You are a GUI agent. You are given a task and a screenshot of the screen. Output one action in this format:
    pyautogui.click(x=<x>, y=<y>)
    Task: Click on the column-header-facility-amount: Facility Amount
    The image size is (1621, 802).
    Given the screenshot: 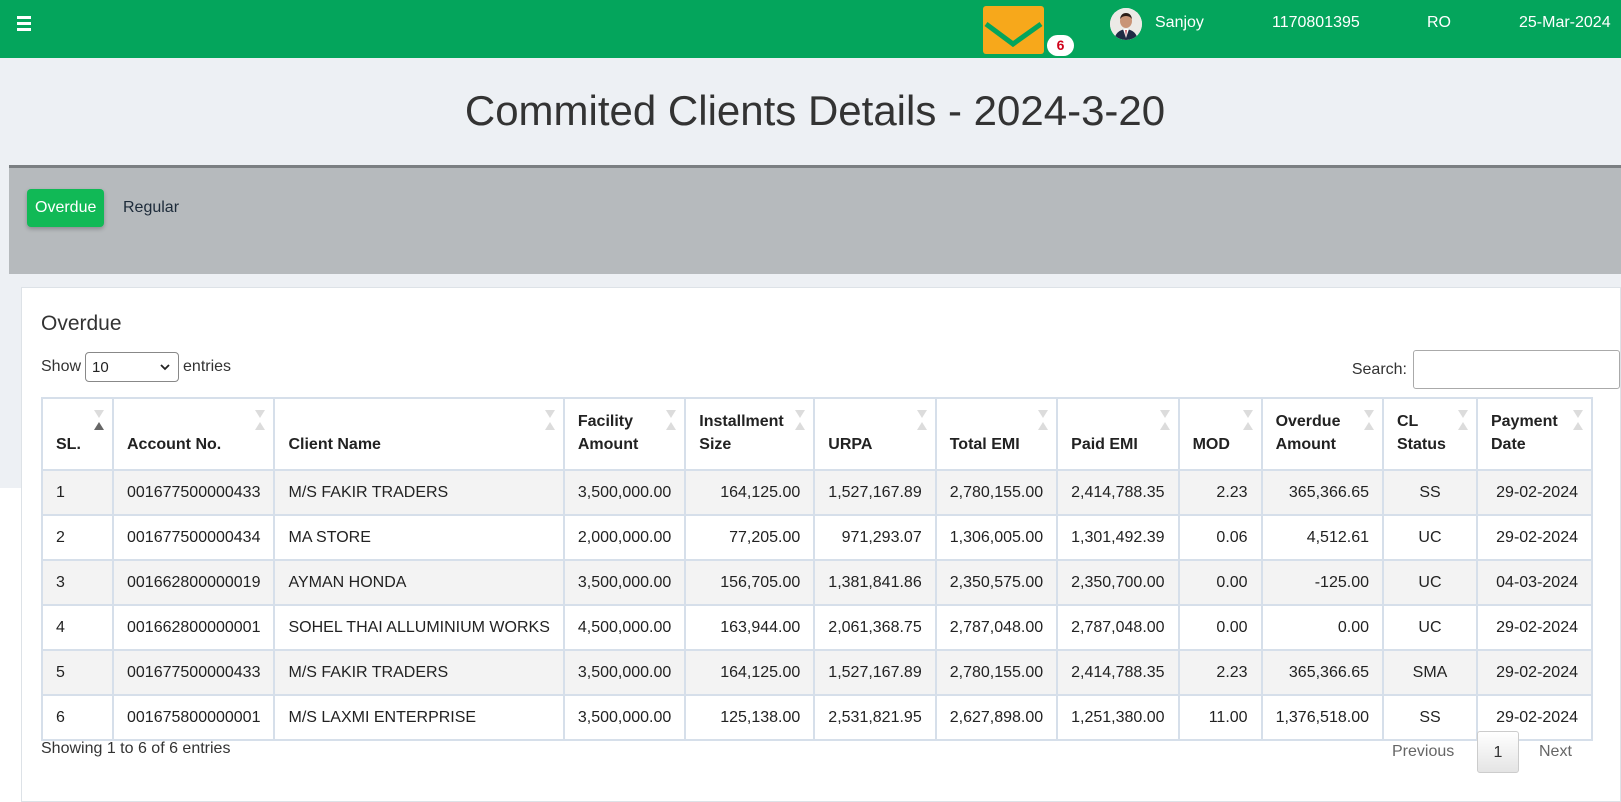 What is the action you would take?
    pyautogui.click(x=624, y=434)
    